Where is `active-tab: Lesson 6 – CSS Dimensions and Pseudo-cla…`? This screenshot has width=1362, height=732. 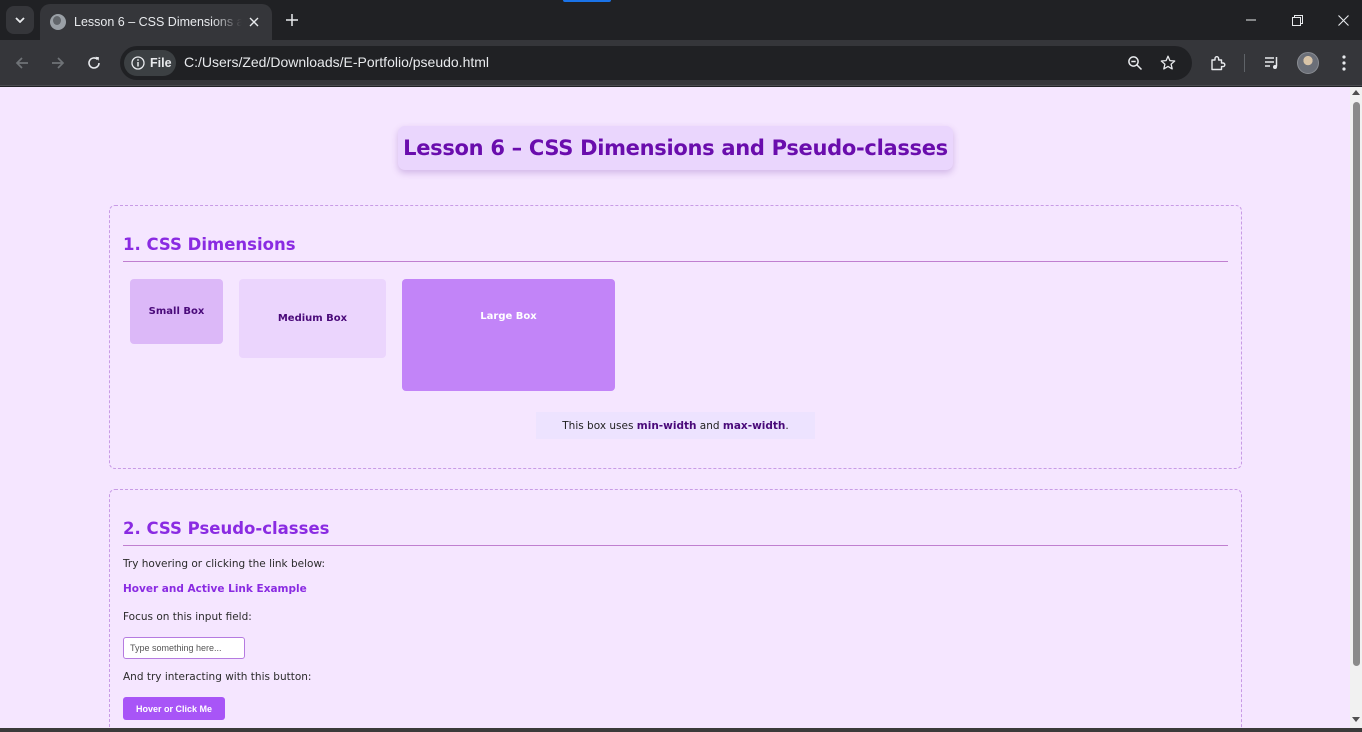 active-tab: Lesson 6 – CSS Dimensions and Pseudo-cla… is located at coordinates (156, 22).